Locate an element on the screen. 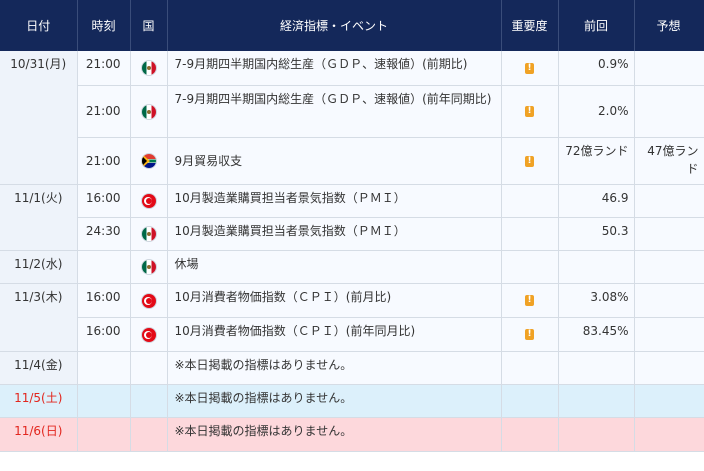  event-cell: 休場 is located at coordinates (334, 267).